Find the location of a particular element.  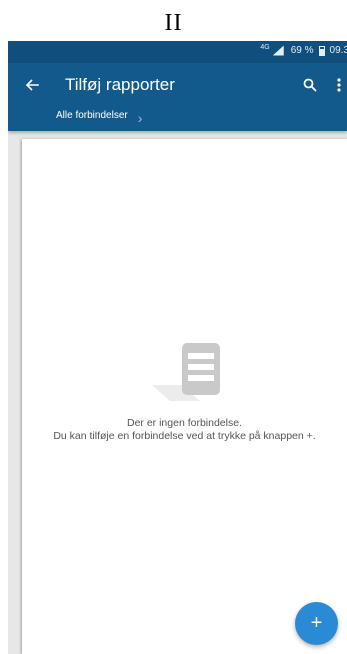

back-button is located at coordinates (32, 85).